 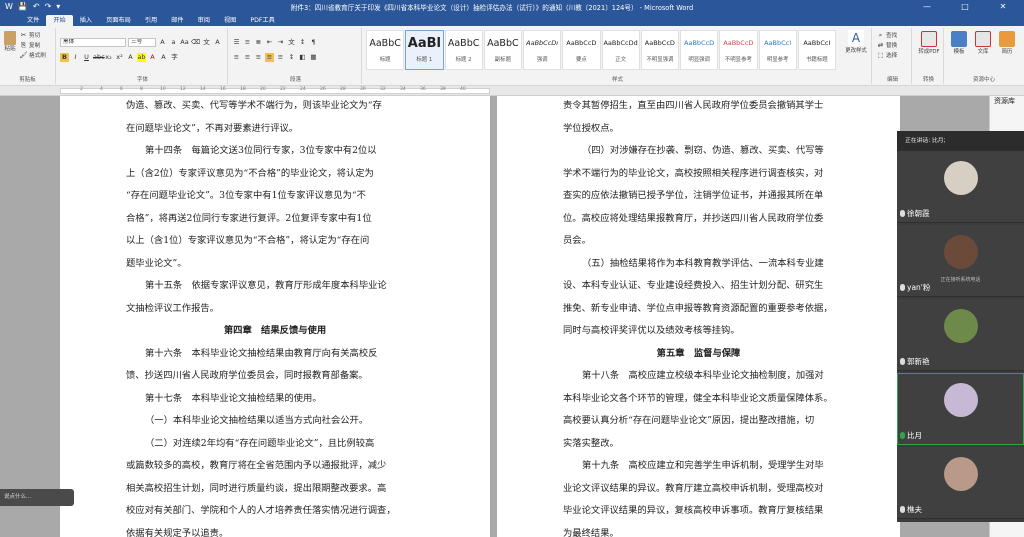 What do you see at coordinates (236, 57) in the screenshot?
I see `align-left-icon: ≡` at bounding box center [236, 57].